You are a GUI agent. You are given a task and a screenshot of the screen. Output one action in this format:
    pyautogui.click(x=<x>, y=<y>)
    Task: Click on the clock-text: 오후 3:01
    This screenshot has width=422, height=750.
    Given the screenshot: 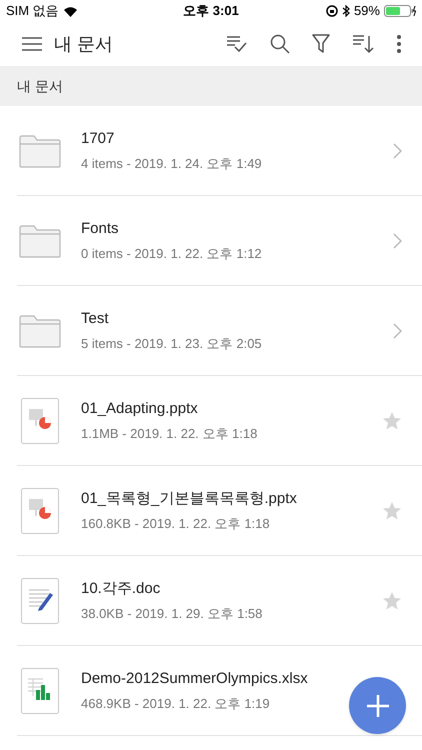 What is the action you would take?
    pyautogui.click(x=211, y=11)
    